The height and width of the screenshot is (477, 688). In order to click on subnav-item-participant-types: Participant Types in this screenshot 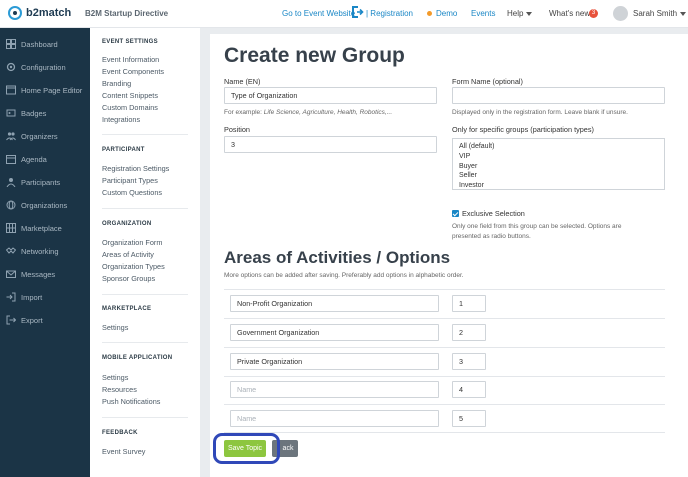, I will do `click(130, 180)`.